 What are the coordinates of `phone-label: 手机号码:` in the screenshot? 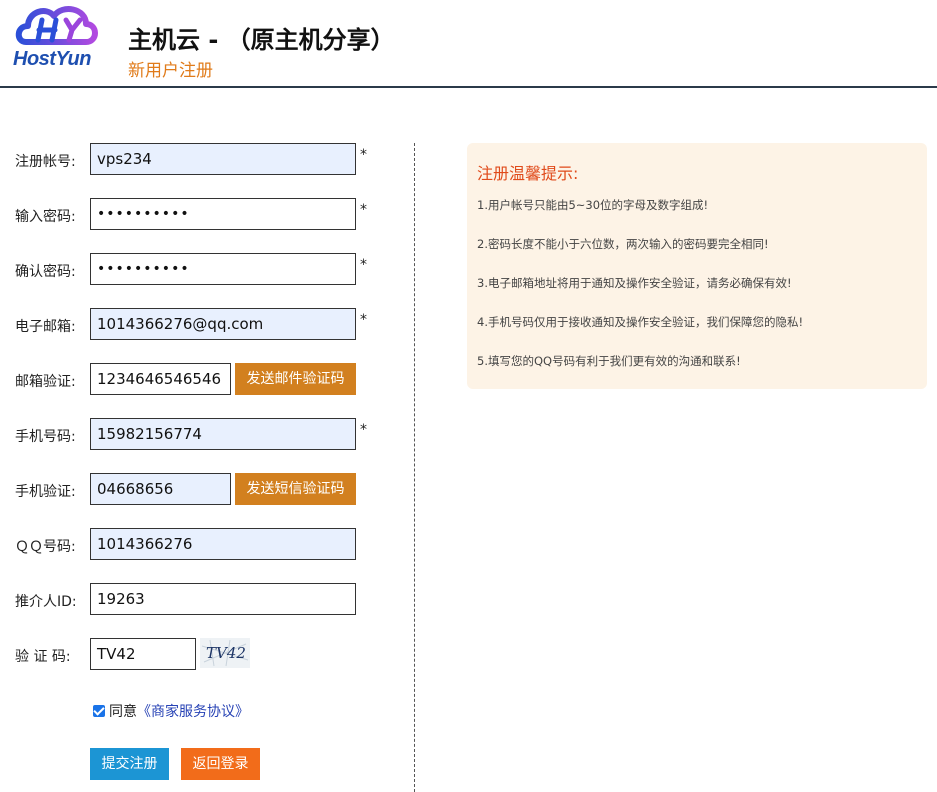 It's located at (45, 437).